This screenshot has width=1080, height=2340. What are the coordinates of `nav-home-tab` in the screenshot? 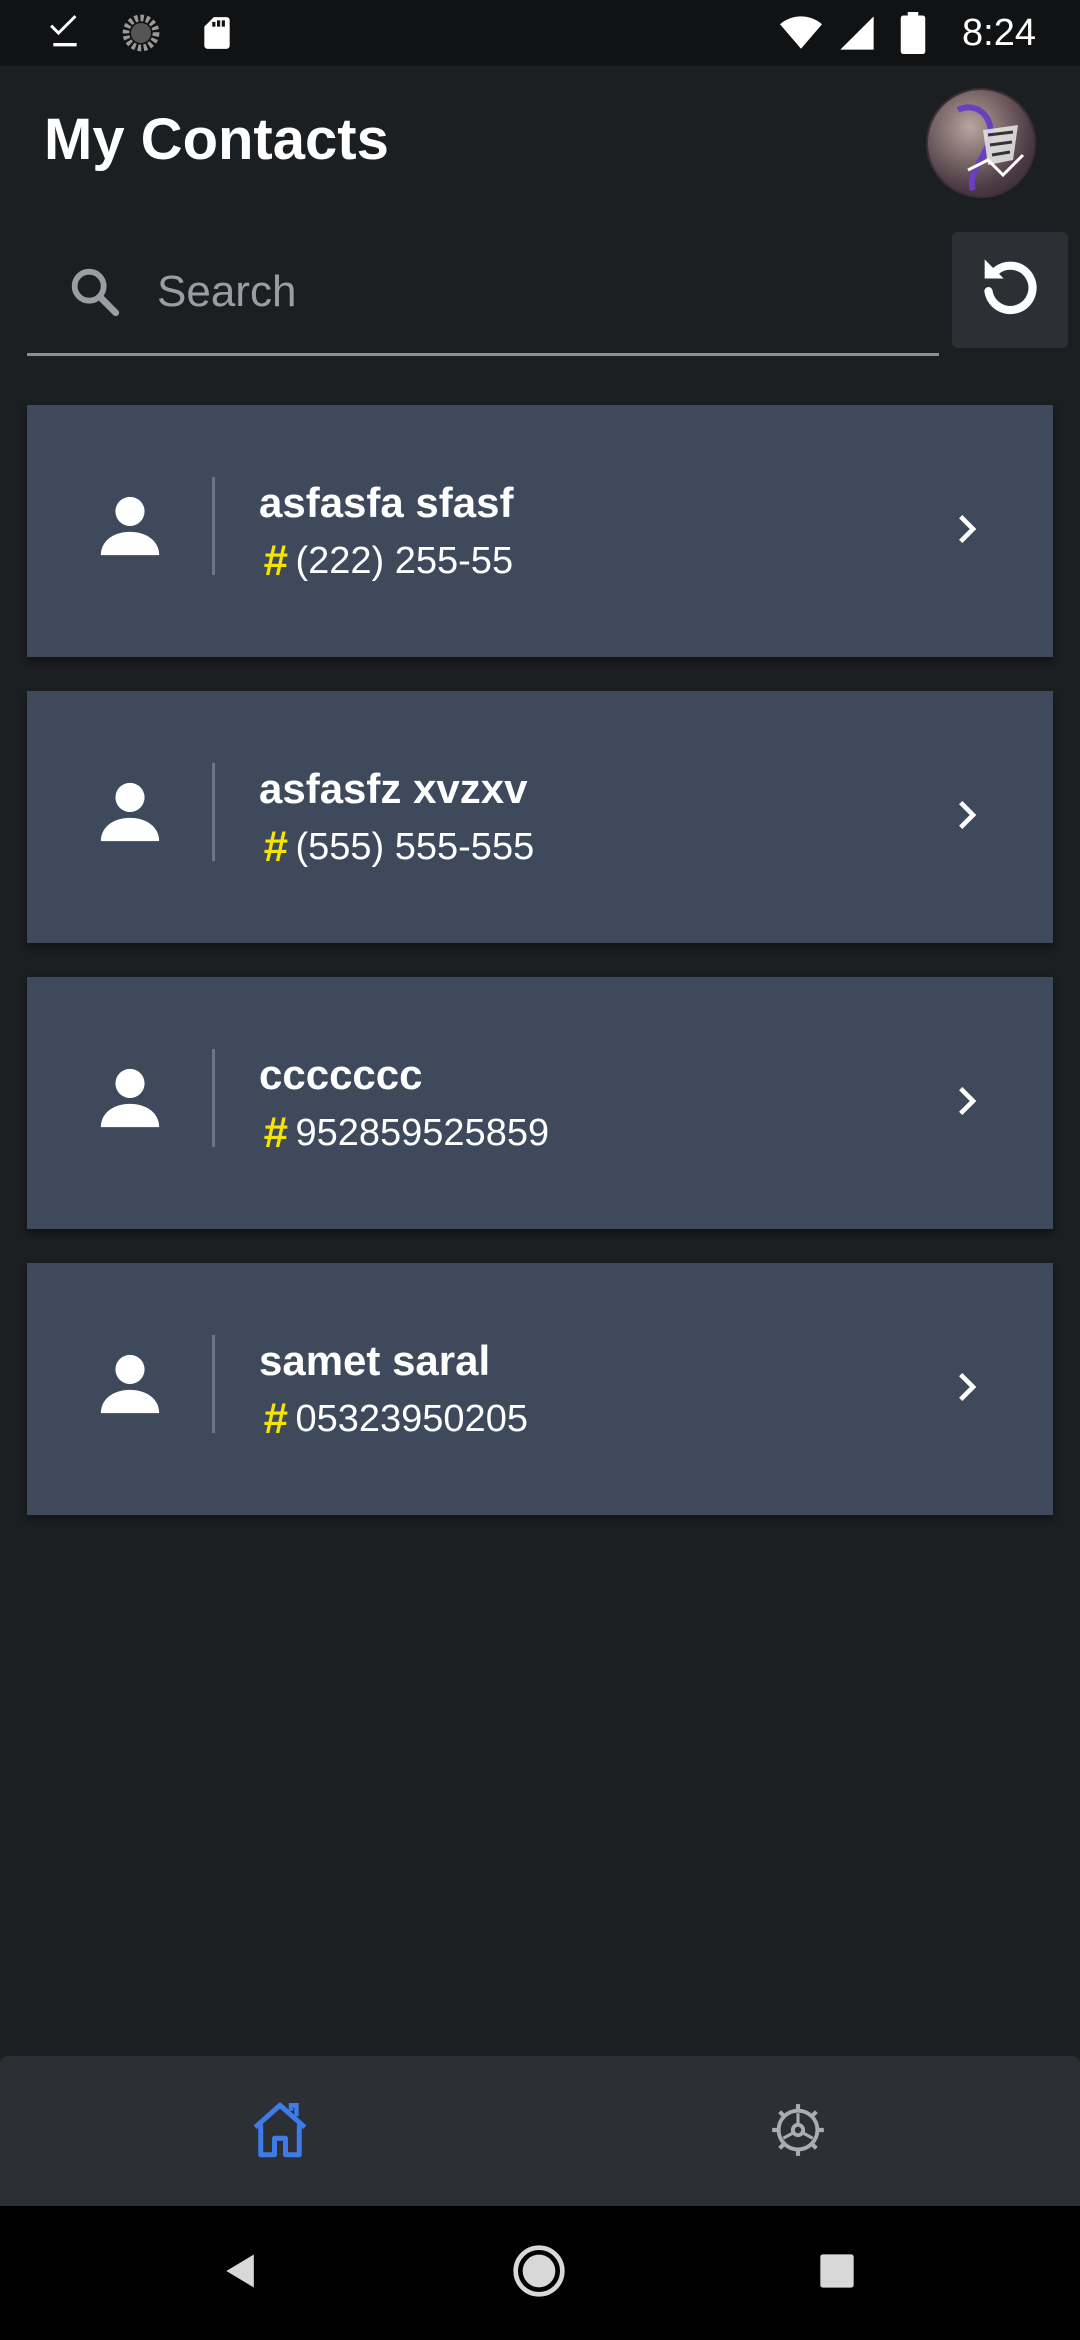 It's located at (280, 2132).